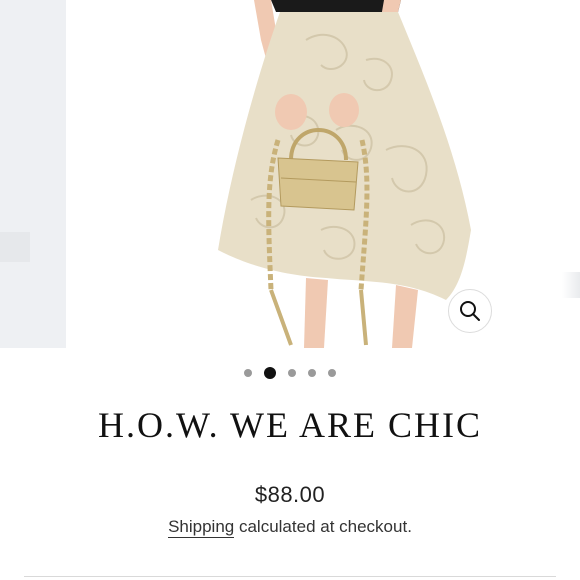 The width and height of the screenshot is (580, 580). I want to click on product-title: H.O.W. WE ARE CHIC, so click(289, 425).